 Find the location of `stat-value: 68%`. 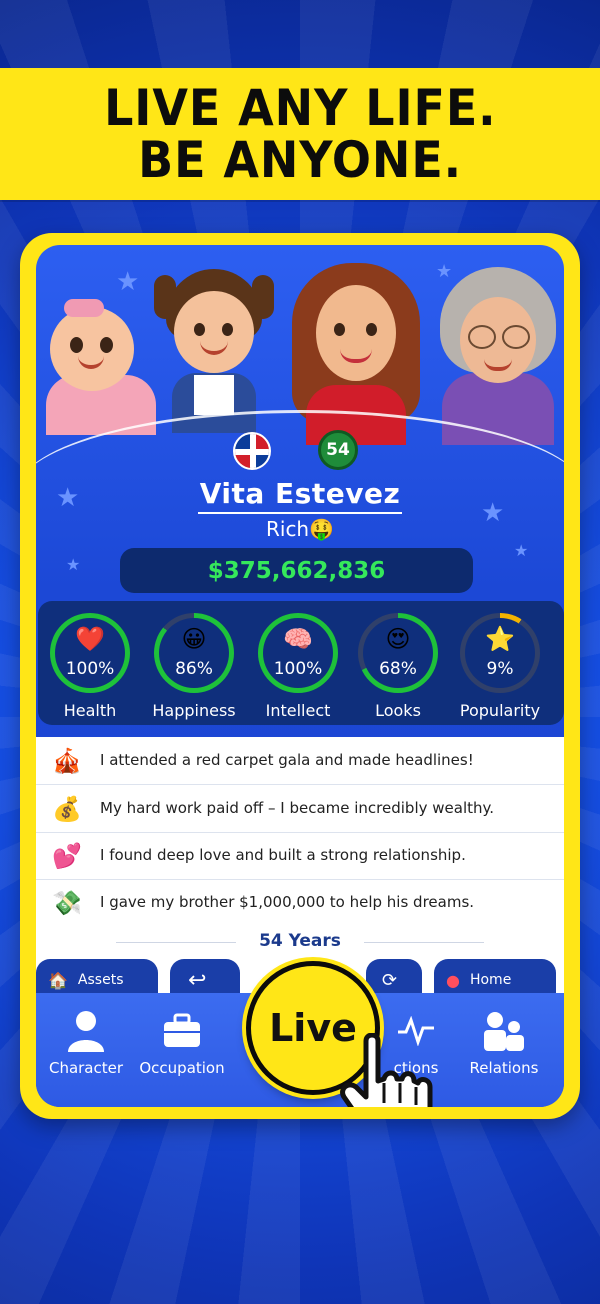

stat-value: 68% is located at coordinates (398, 669).